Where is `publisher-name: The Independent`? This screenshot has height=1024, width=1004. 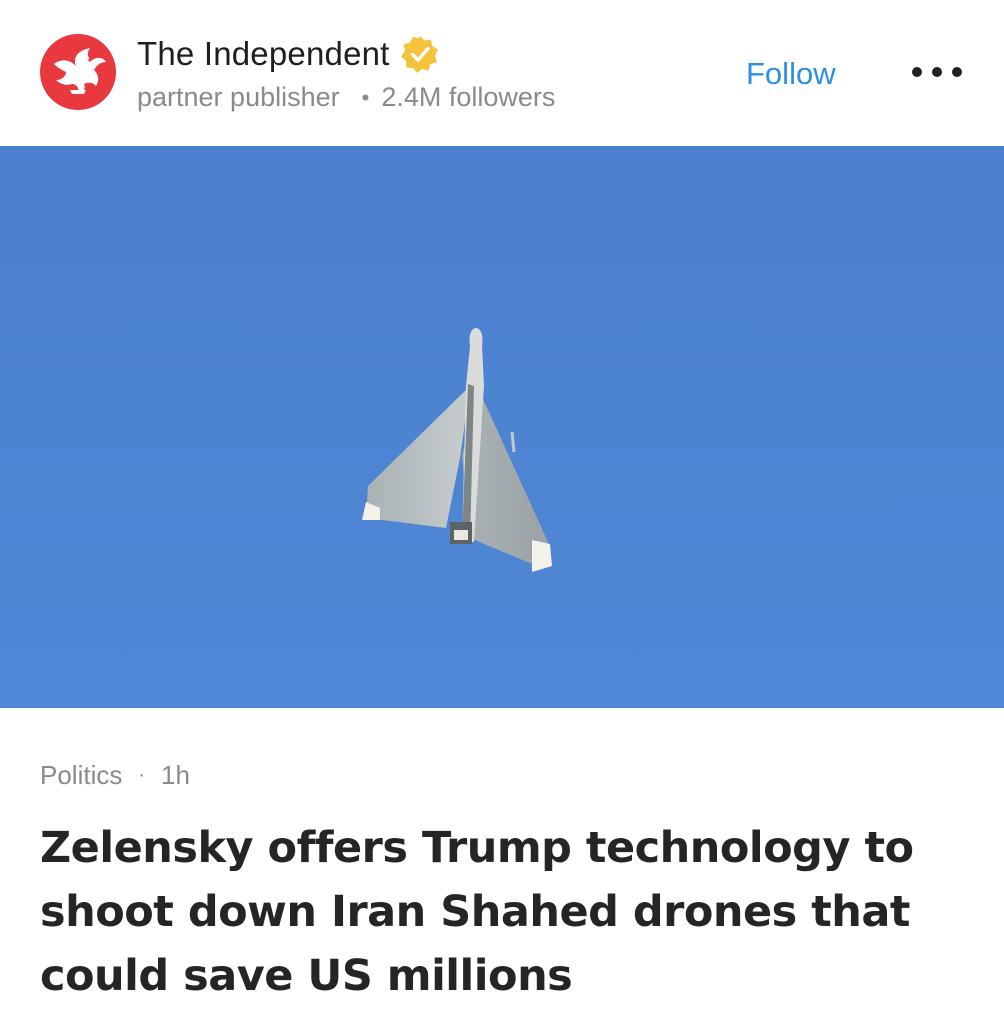 publisher-name: The Independent is located at coordinates (263, 54).